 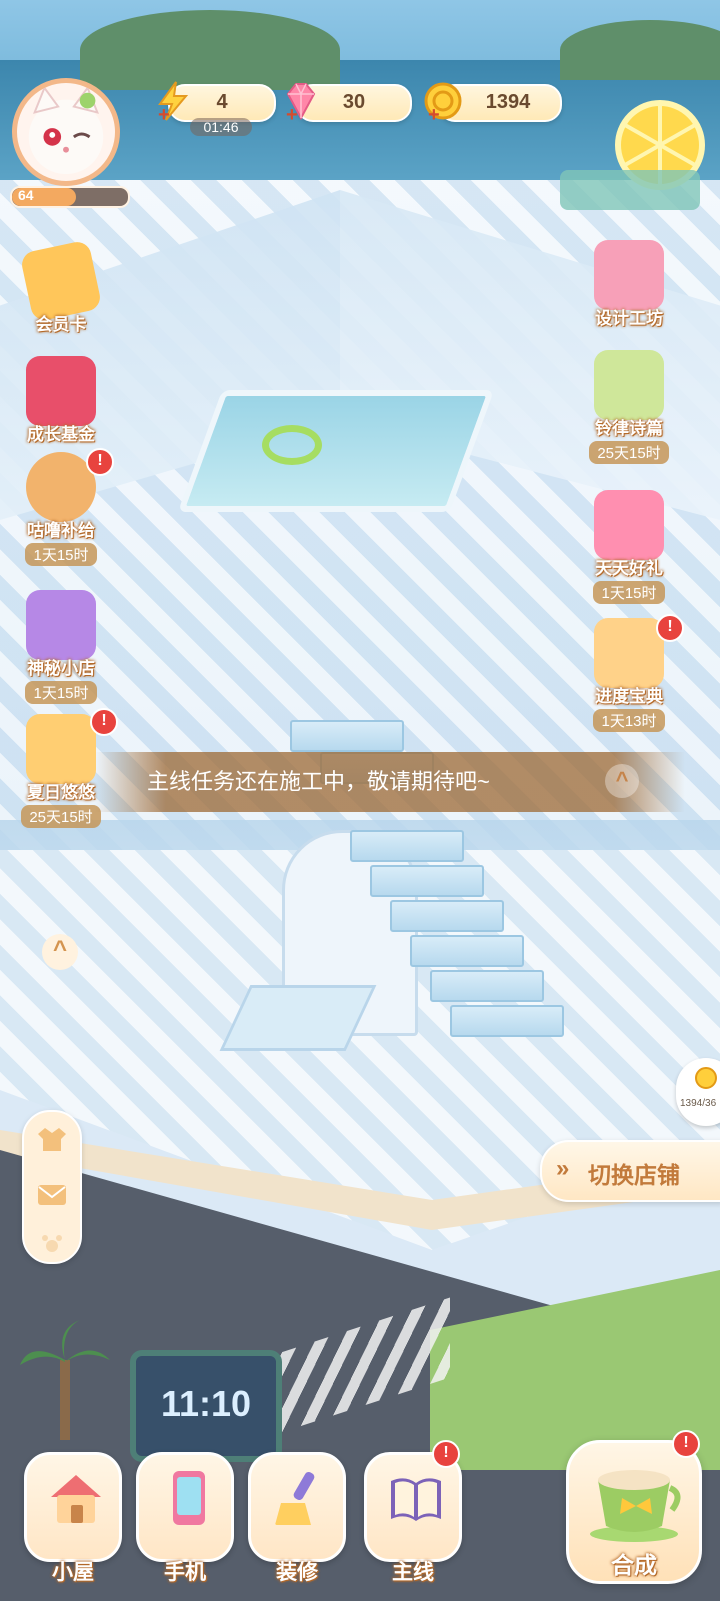 I want to click on level-progress-bar: 64, so click(x=70, y=197).